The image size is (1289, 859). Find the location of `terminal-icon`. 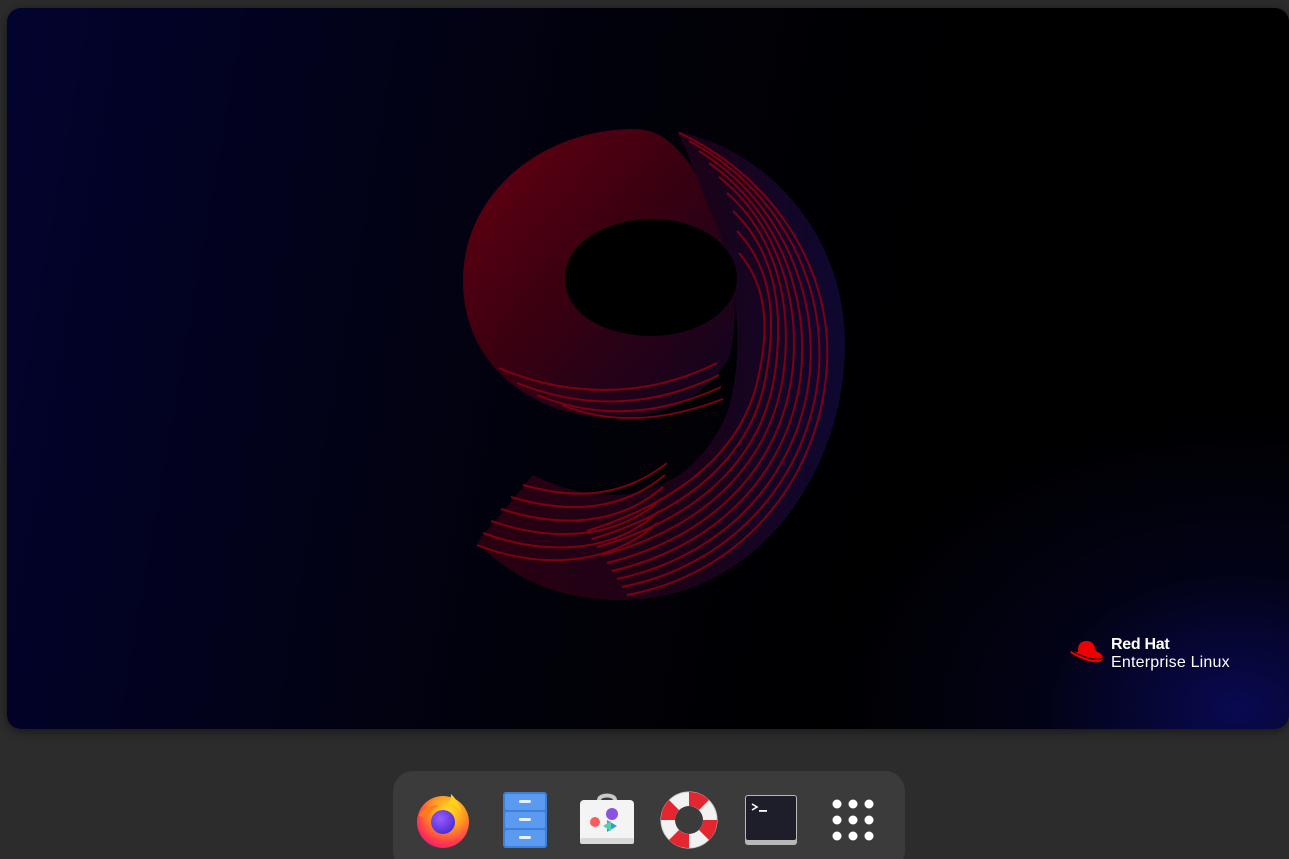

terminal-icon is located at coordinates (771, 820).